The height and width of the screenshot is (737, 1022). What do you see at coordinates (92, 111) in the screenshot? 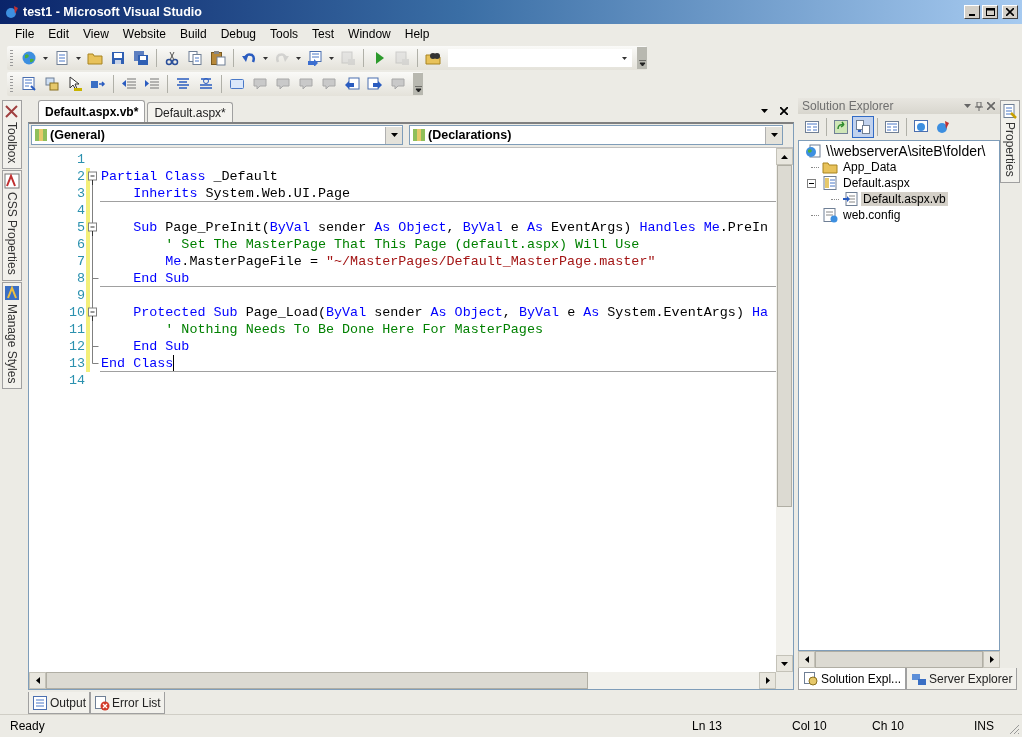
I see `document-tab: Default.aspx.vb*` at bounding box center [92, 111].